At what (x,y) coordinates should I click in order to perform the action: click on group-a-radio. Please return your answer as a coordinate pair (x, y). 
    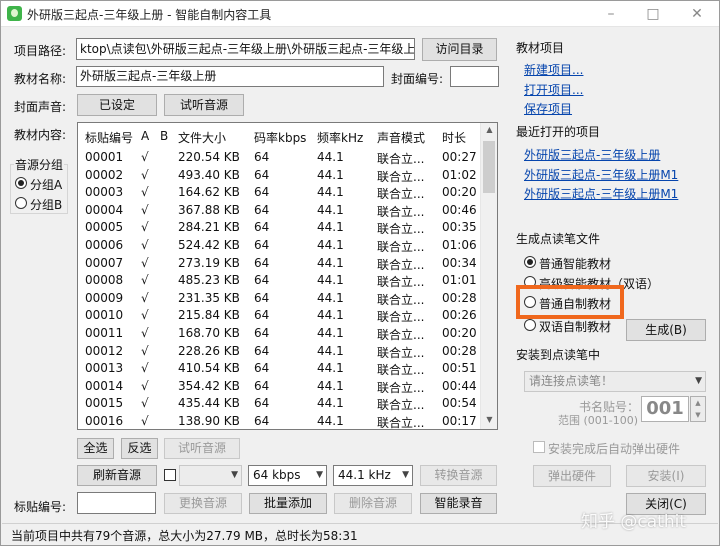
    Looking at the image, I should click on (21, 183).